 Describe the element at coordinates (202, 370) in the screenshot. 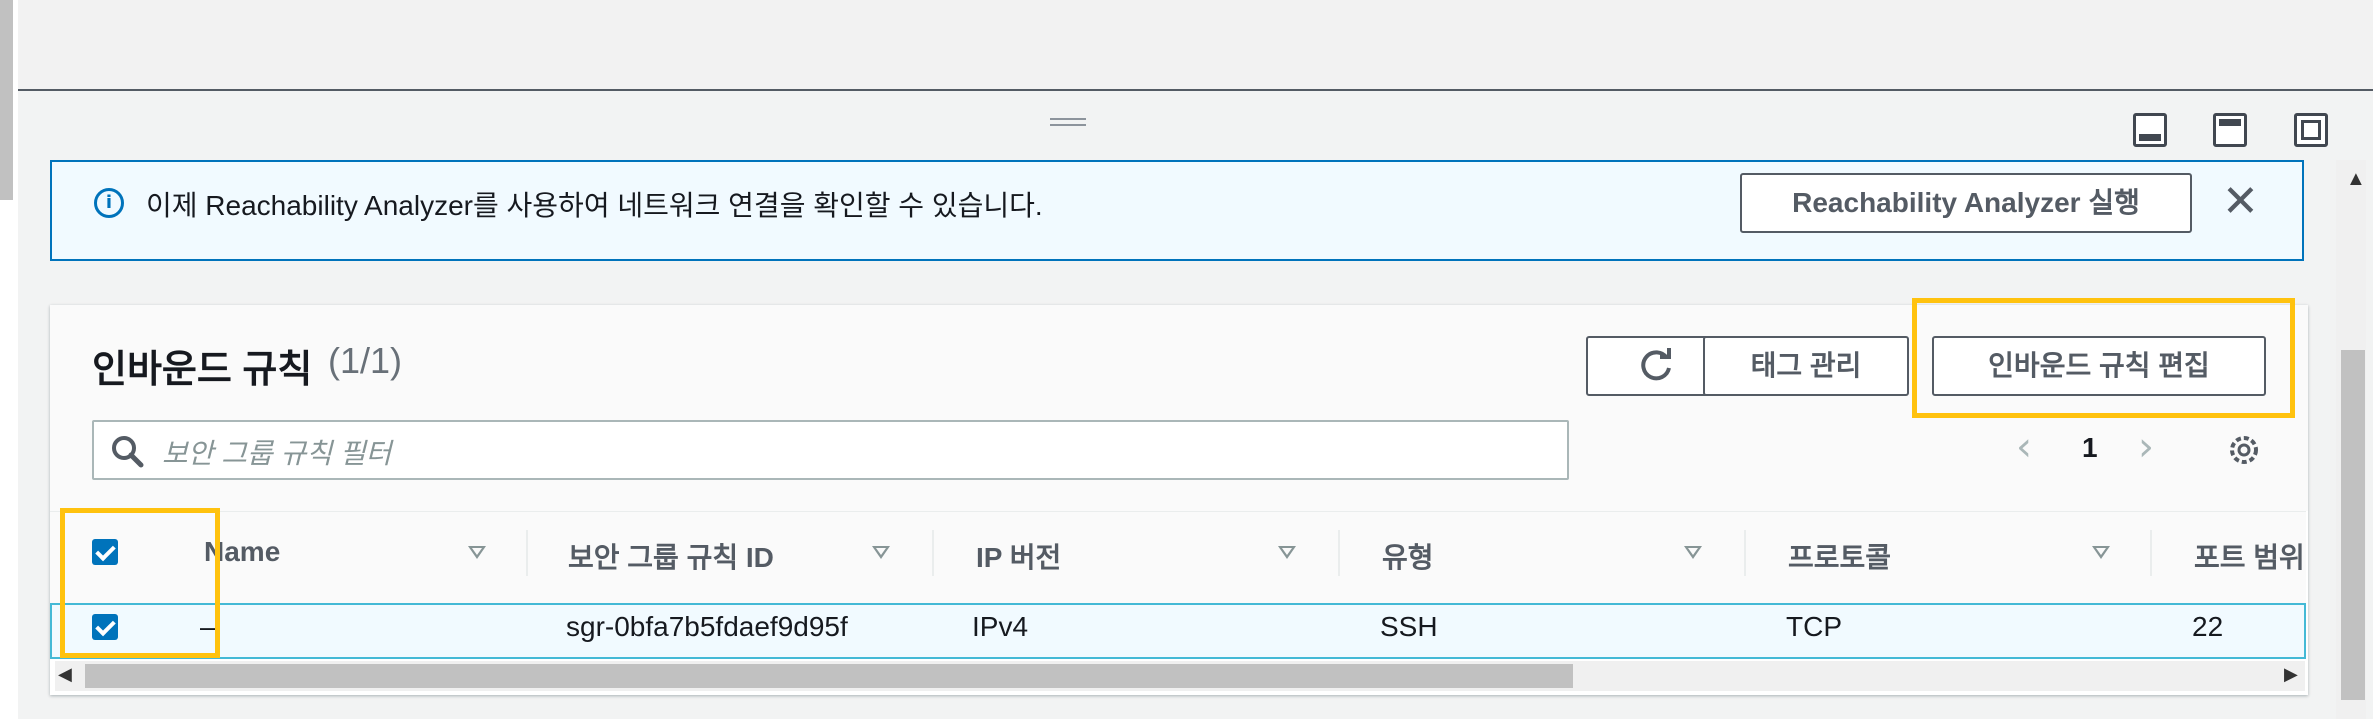

I see `panel-title: 인바운드 규칙` at that location.